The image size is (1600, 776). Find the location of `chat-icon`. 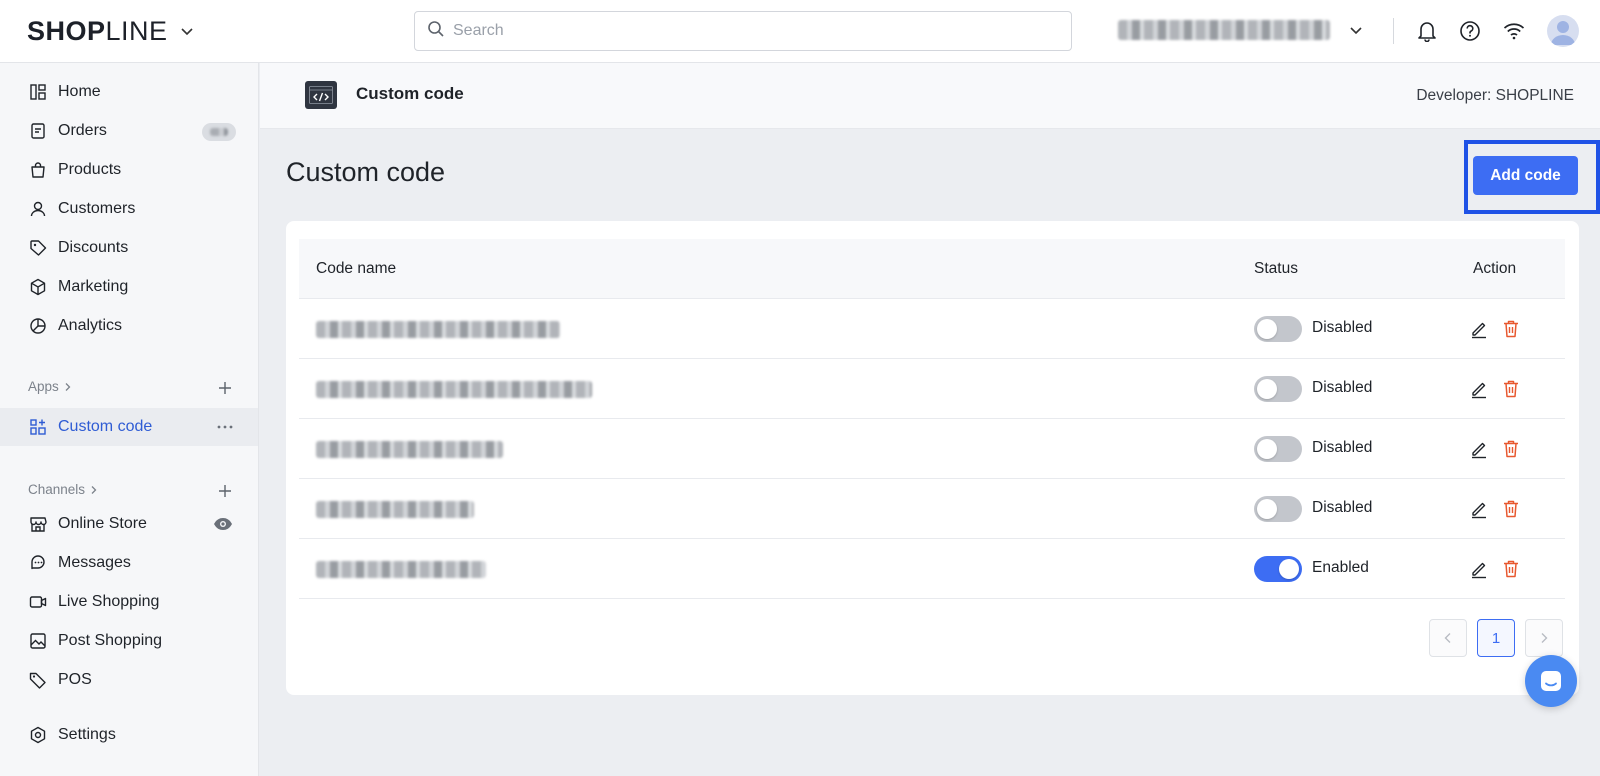

chat-icon is located at coordinates (1551, 681).